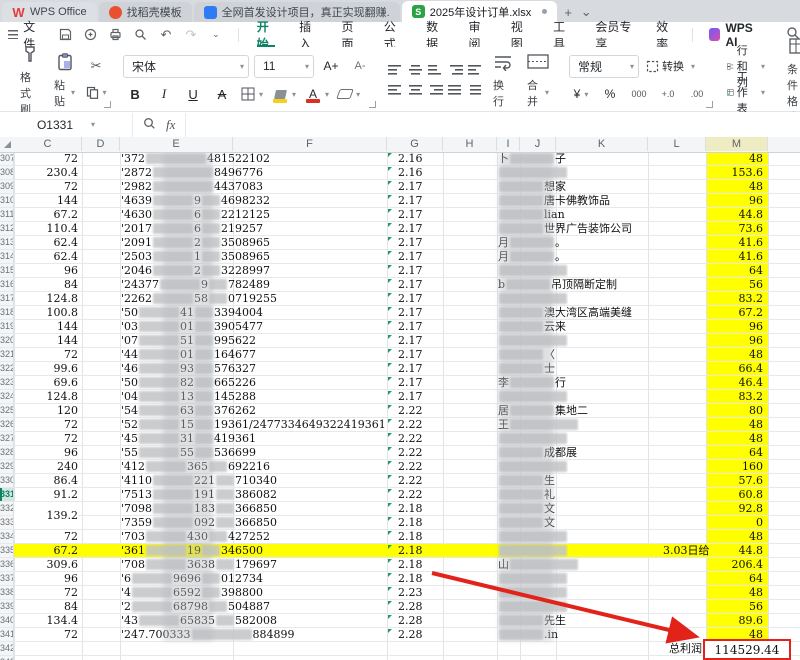 The image size is (800, 660). Describe the element at coordinates (735, 298) in the screenshot. I see `cell-m: 83.2` at that location.